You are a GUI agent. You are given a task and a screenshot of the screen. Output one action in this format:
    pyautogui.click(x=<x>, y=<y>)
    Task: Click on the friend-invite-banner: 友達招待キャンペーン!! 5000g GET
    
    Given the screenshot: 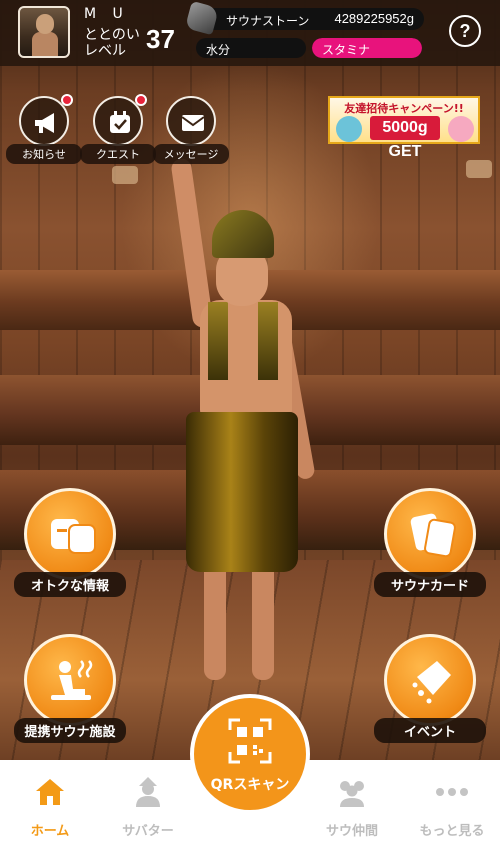 What is the action you would take?
    pyautogui.click(x=404, y=128)
    